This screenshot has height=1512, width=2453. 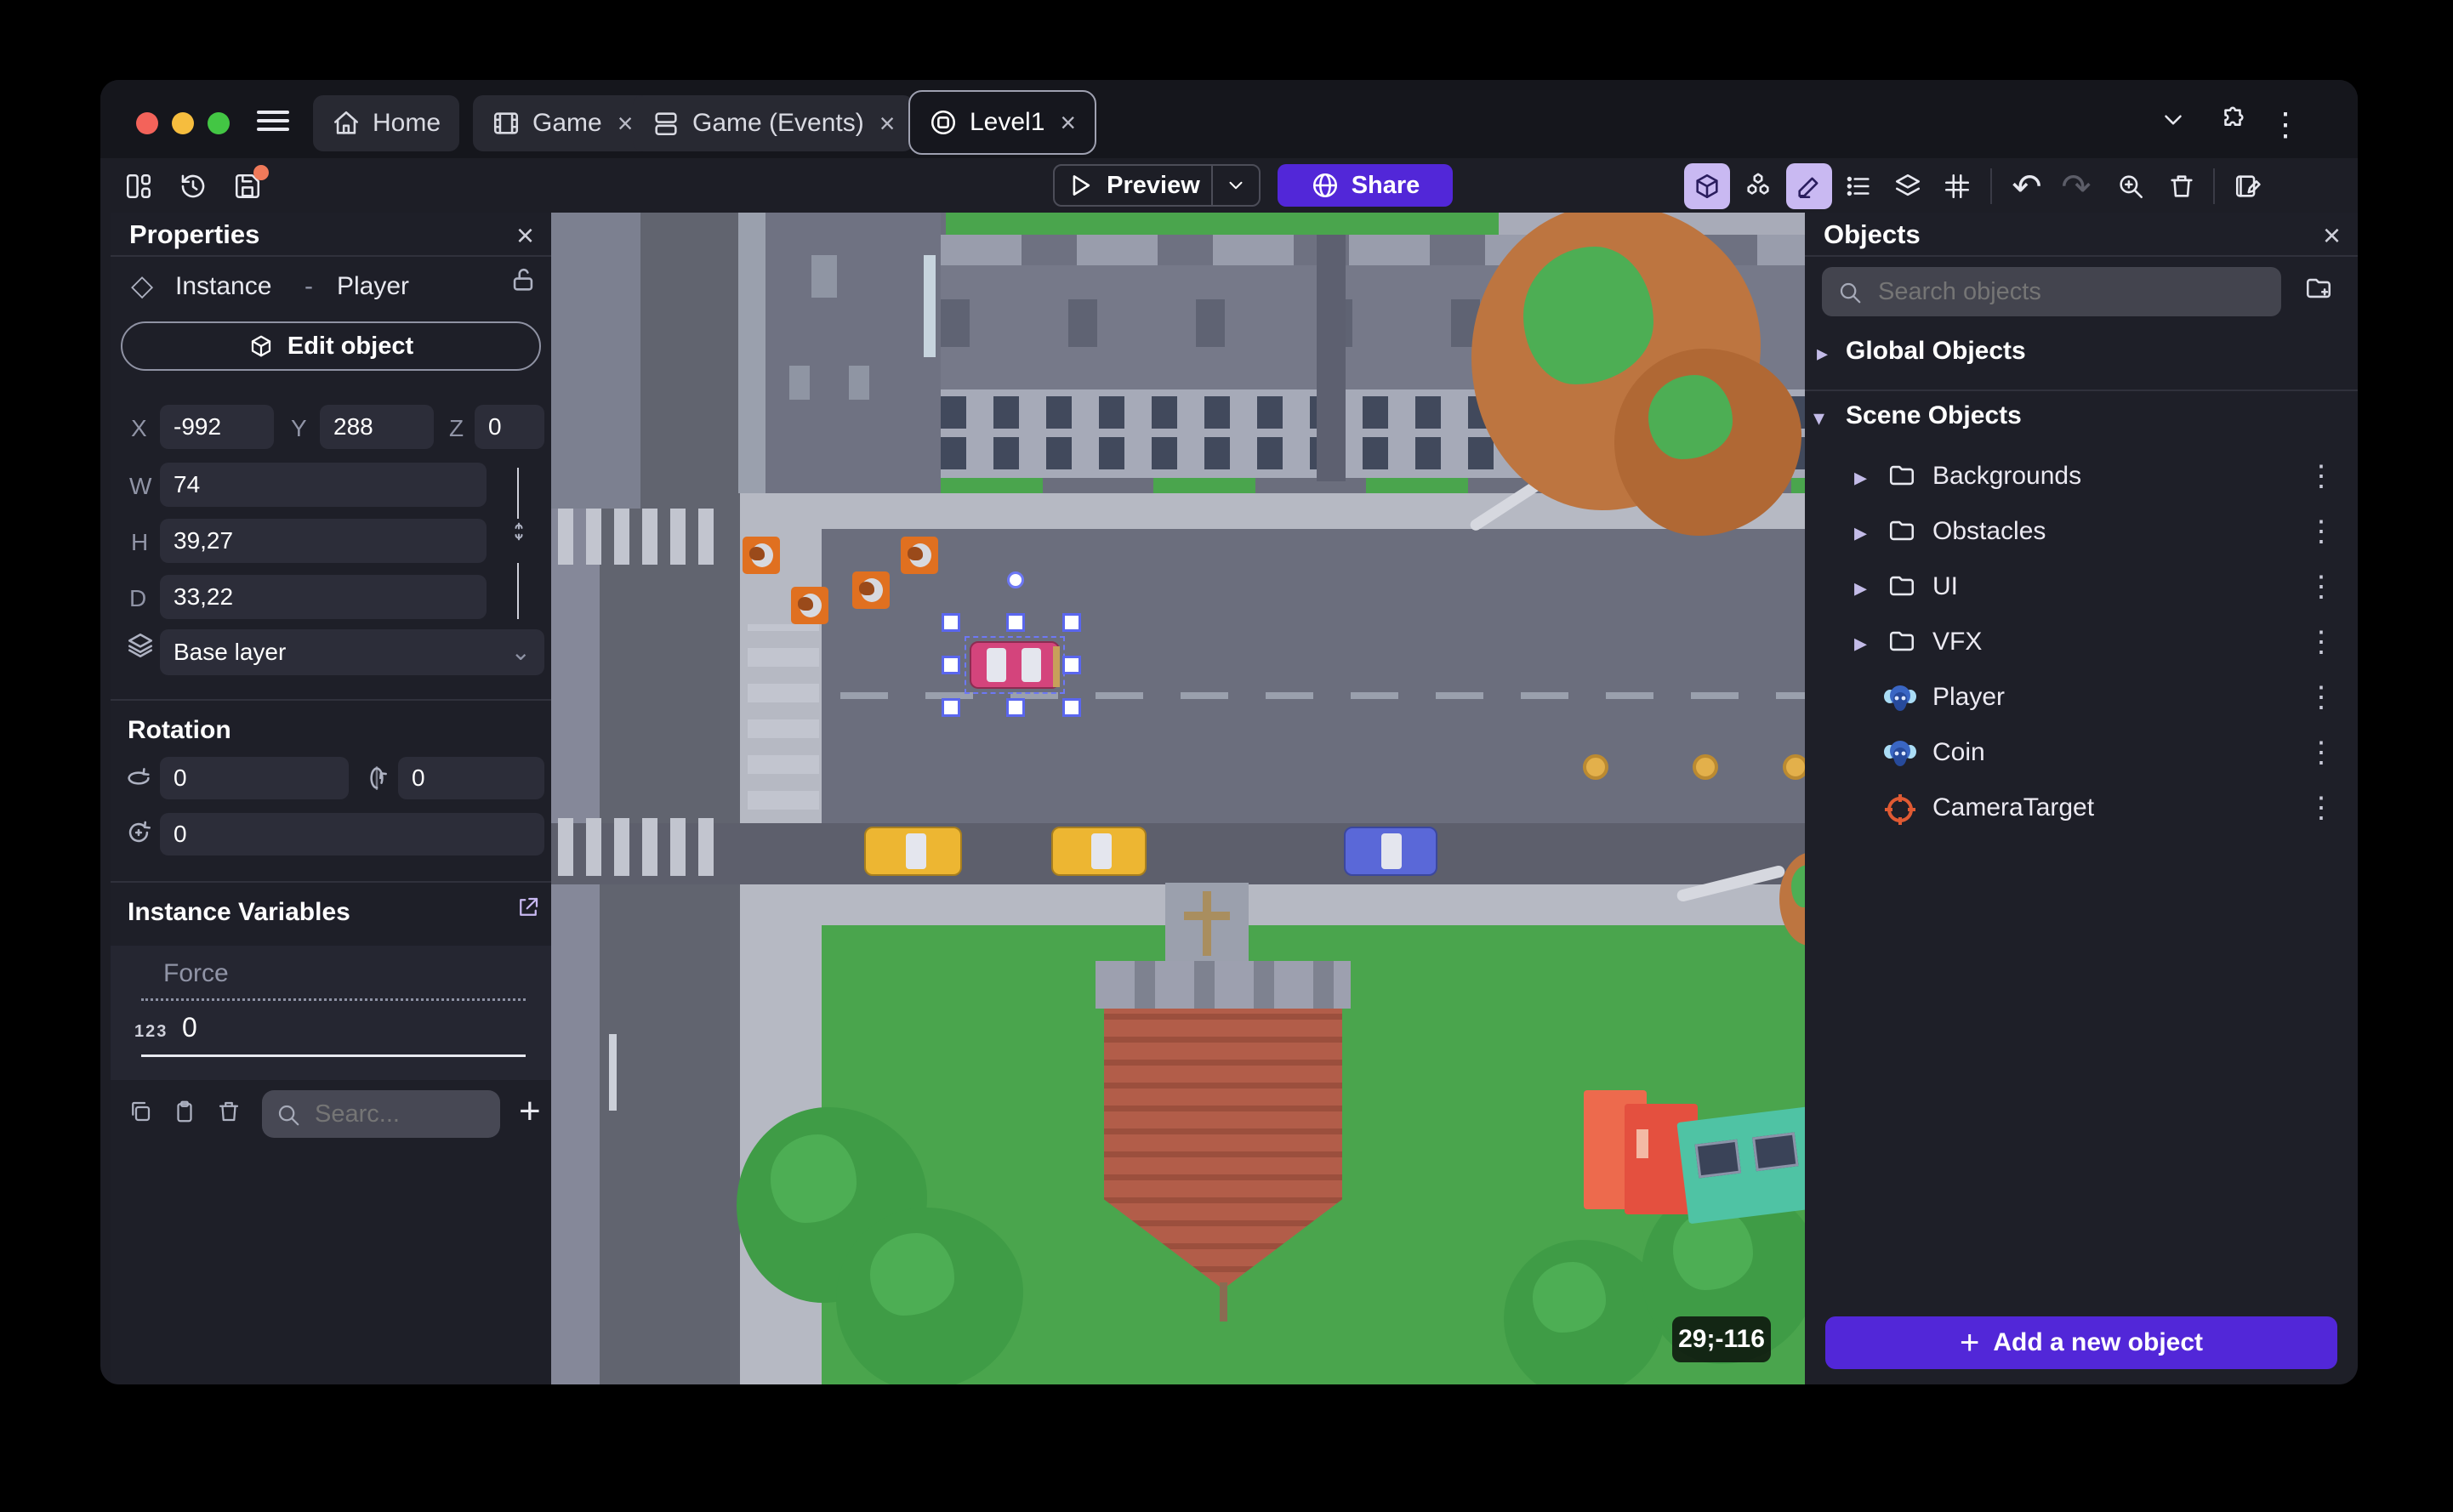 I want to click on preview-options-chevron, so click(x=1235, y=185).